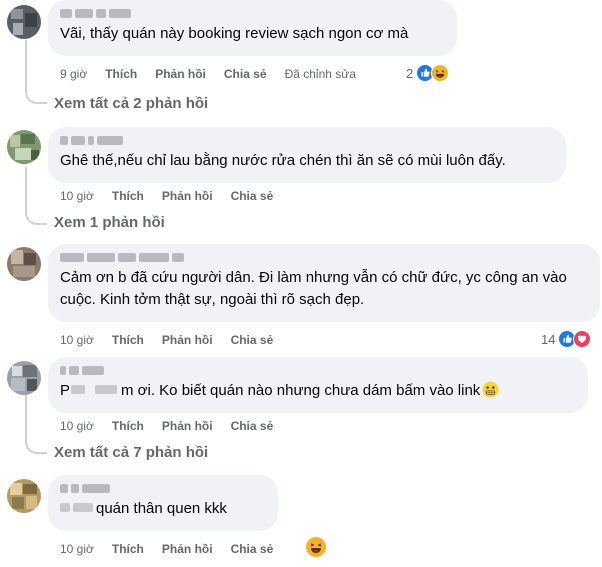 The height and width of the screenshot is (567, 602). Describe the element at coordinates (428, 73) in the screenshot. I see `reaction-summary: 2` at that location.